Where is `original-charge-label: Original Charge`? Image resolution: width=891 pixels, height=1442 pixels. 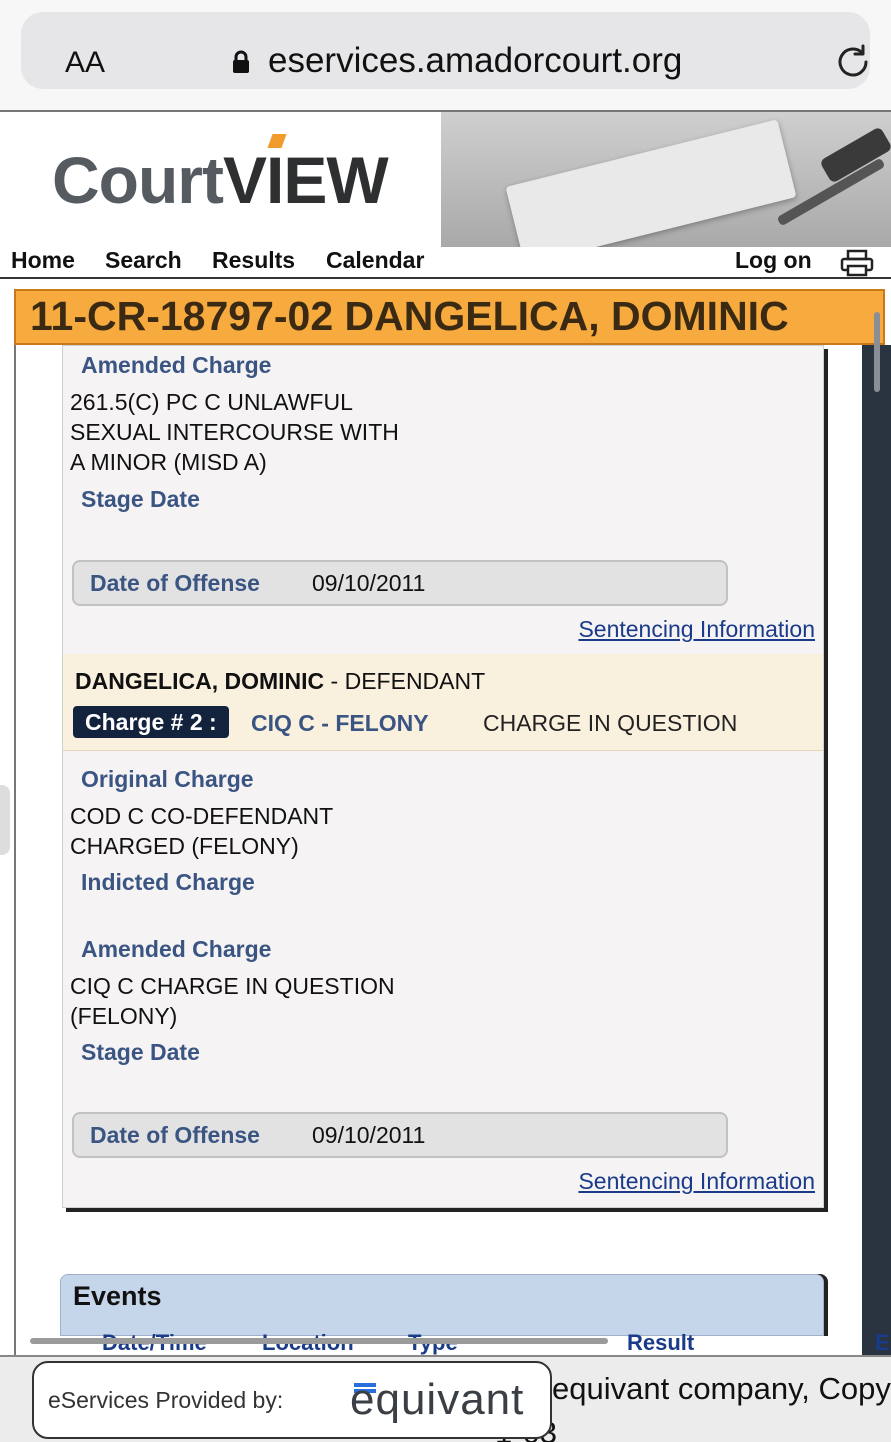 original-charge-label: Original Charge is located at coordinates (167, 779).